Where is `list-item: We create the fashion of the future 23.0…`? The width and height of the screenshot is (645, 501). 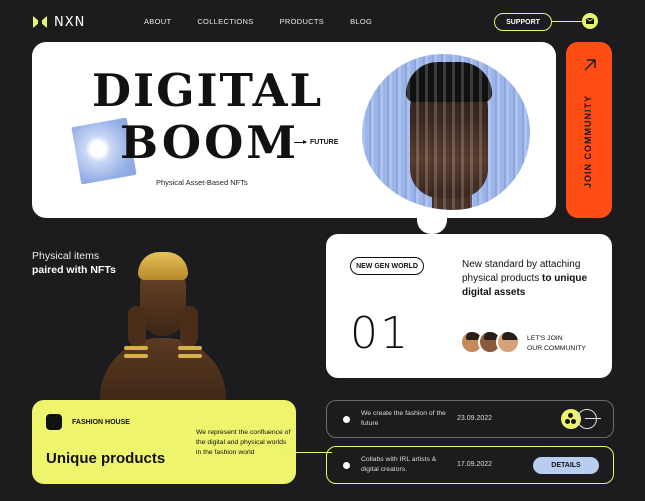
list-item: We create the fashion of the future 23.0… is located at coordinates (470, 419).